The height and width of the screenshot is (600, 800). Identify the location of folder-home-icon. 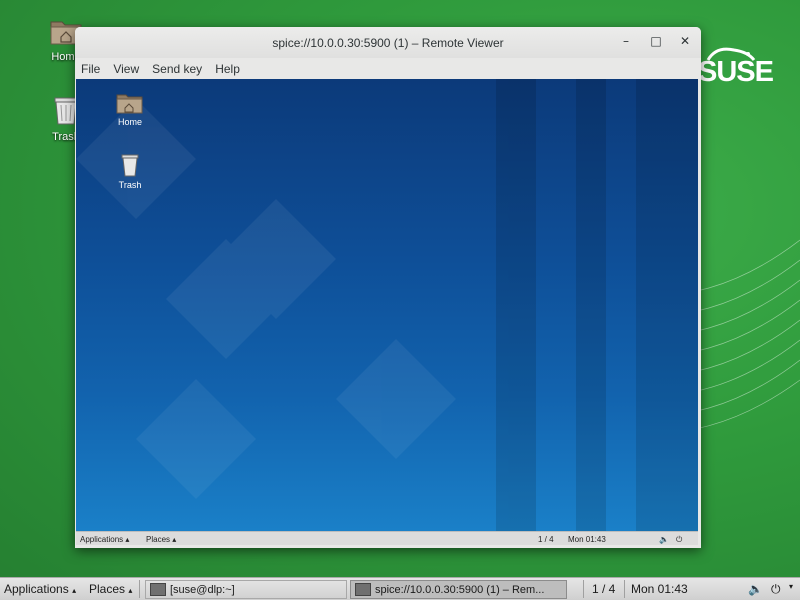
(129, 104).